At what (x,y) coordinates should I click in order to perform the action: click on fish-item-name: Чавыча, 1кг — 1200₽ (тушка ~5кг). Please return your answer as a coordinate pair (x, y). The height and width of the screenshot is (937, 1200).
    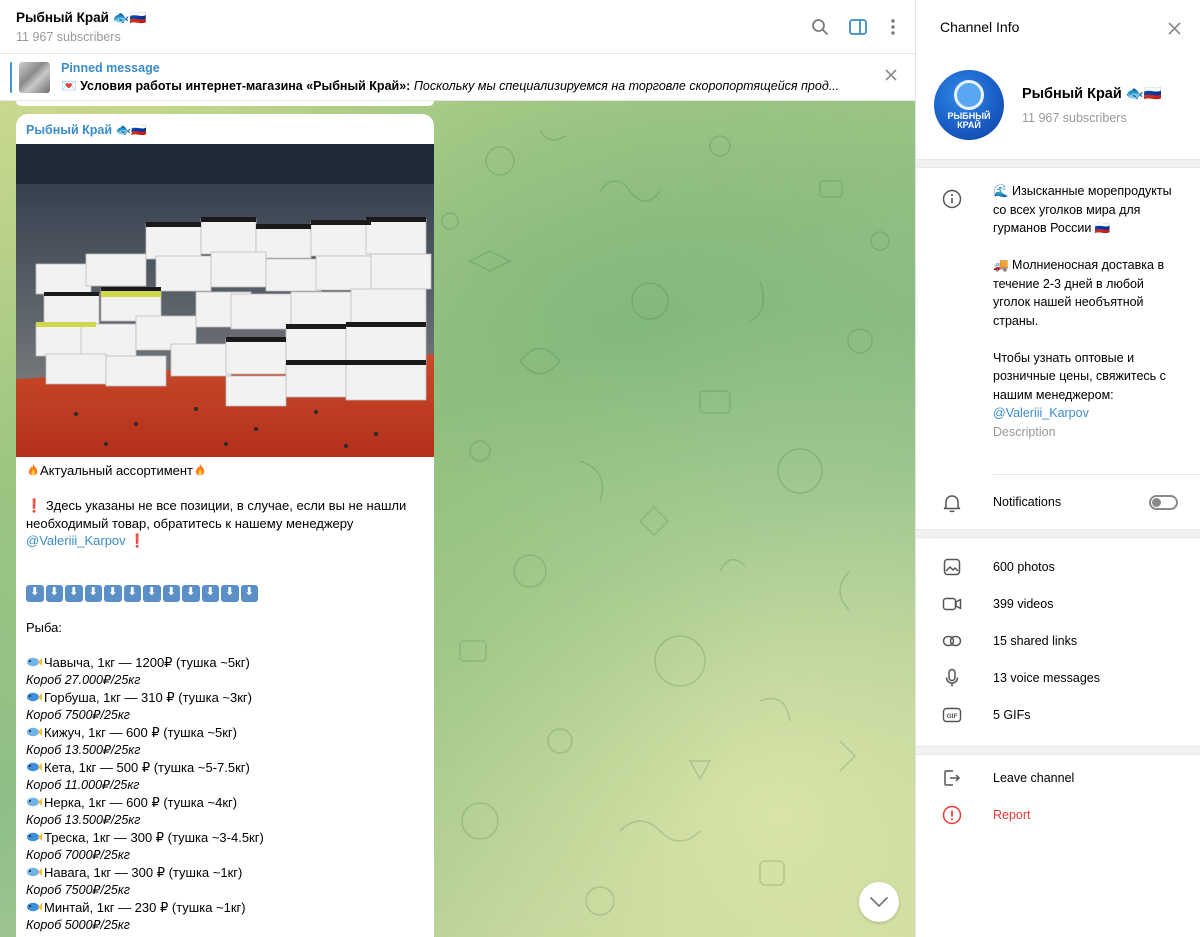
    Looking at the image, I should click on (147, 662).